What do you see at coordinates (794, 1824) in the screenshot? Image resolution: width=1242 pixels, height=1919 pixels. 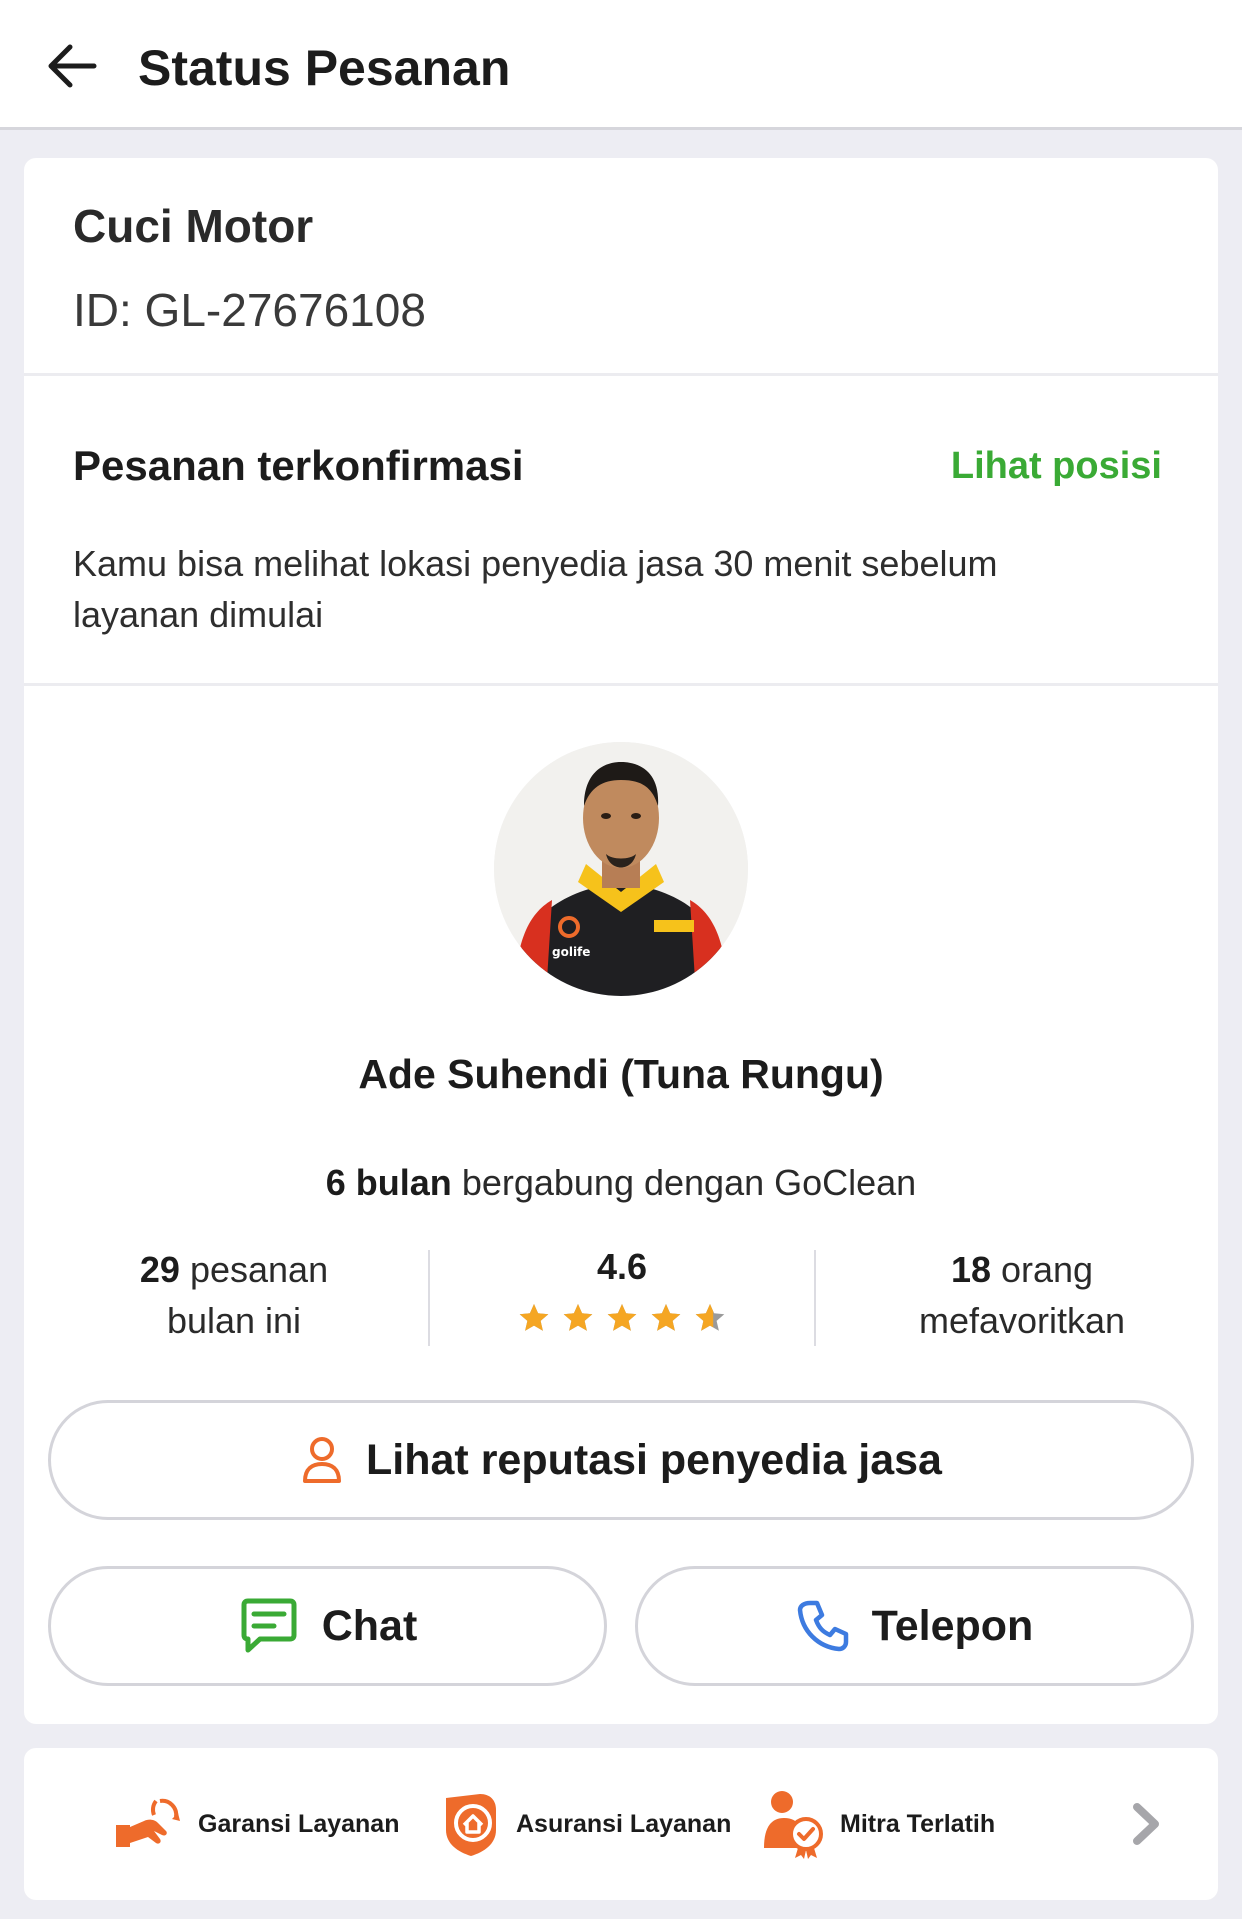 I see `certified-person-icon` at bounding box center [794, 1824].